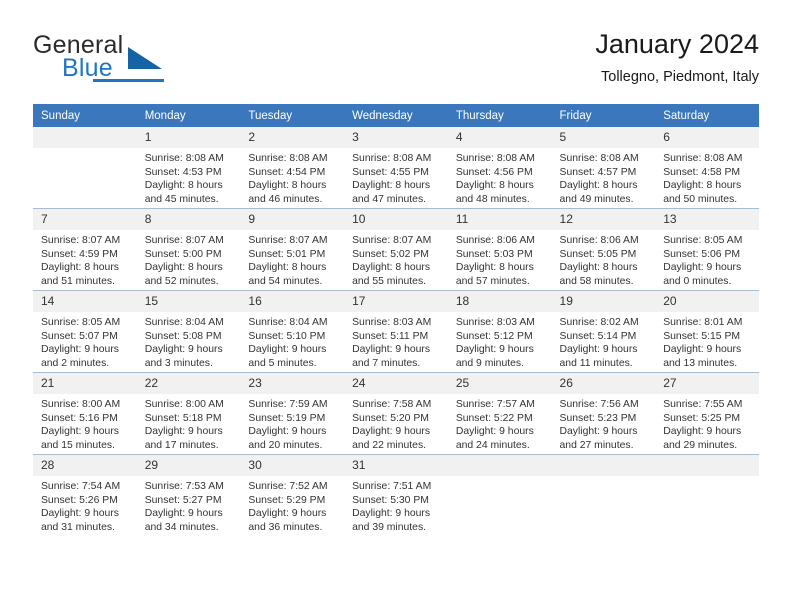 This screenshot has height=612, width=792. I want to click on sunset-text: Sunset: 5:16 PM, so click(79, 418).